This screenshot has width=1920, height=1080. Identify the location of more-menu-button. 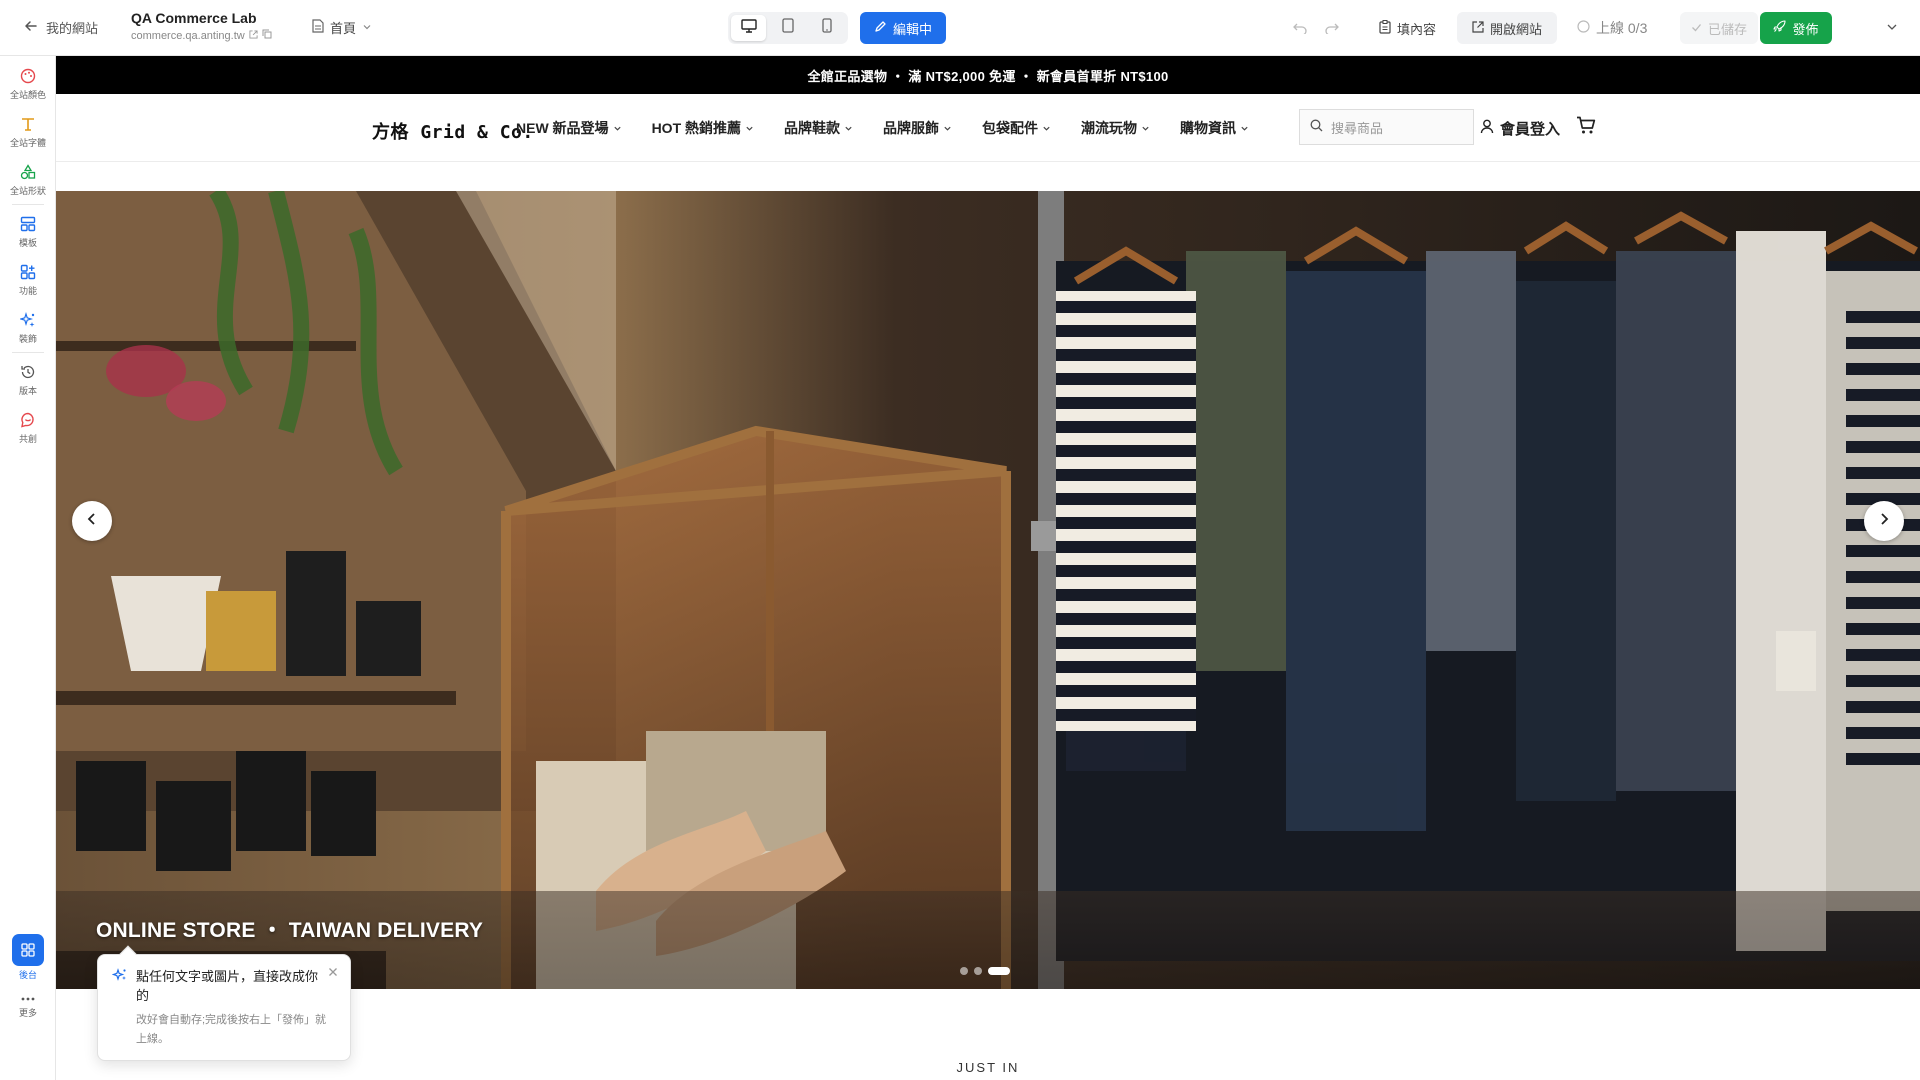
(1892, 28).